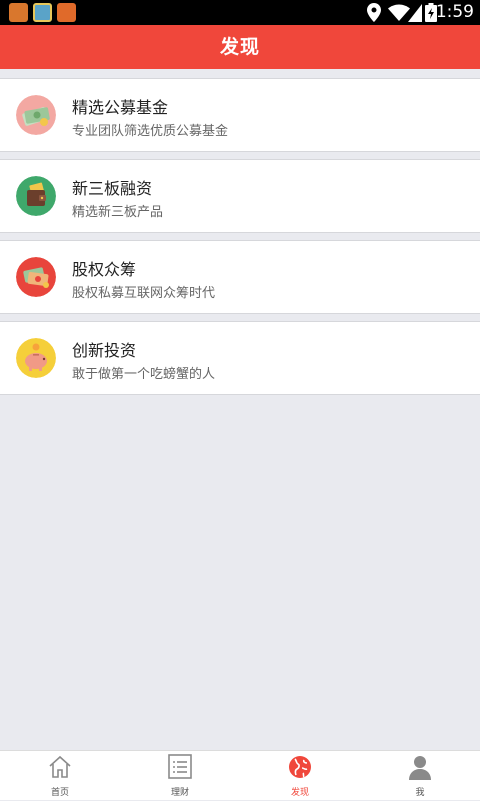 The height and width of the screenshot is (801, 480). I want to click on nav-discover: 发现, so click(300, 776).